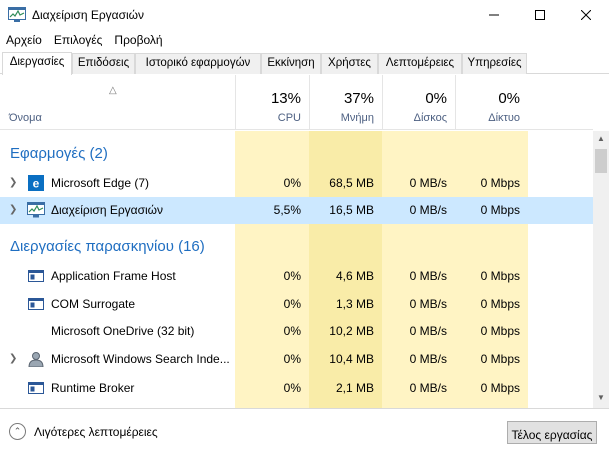 Image resolution: width=609 pixels, height=453 pixels. I want to click on memory-value: 4,6 MB, so click(354, 276).